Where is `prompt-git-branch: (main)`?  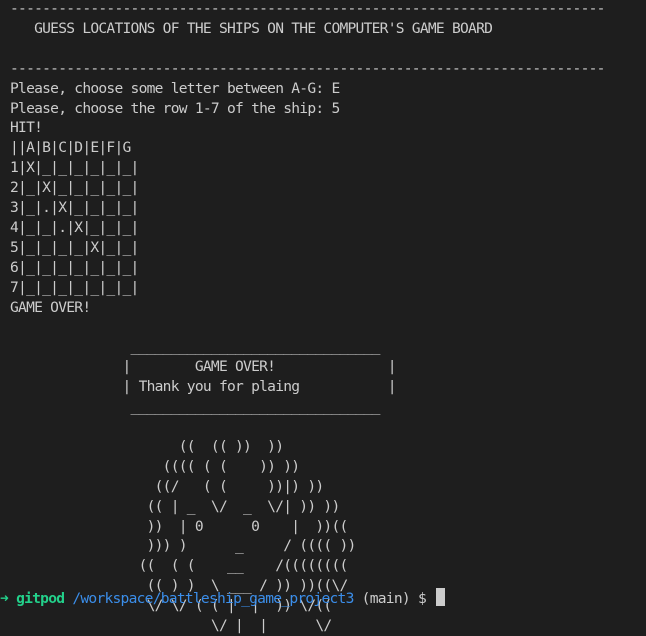 prompt-git-branch: (main) is located at coordinates (386, 598).